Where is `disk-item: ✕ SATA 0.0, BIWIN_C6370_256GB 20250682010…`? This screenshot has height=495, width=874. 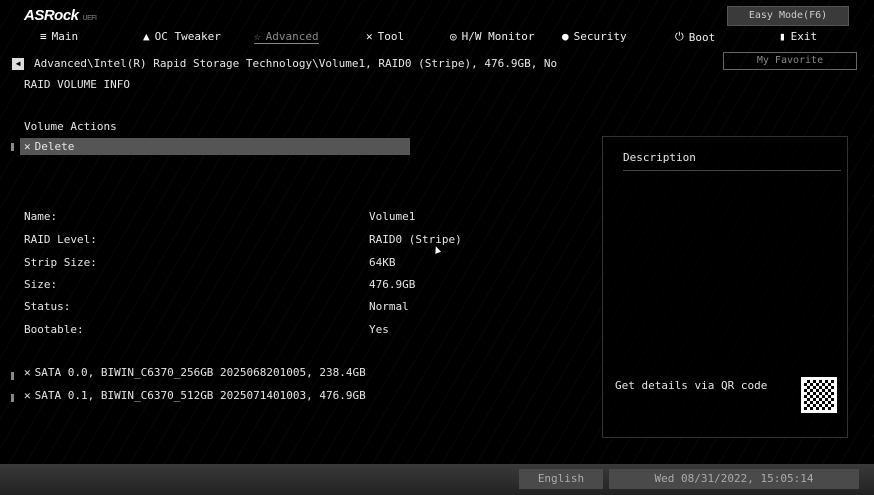 disk-item: ✕ SATA 0.0, BIWIN_C6370_256GB 20250682010… is located at coordinates (195, 372).